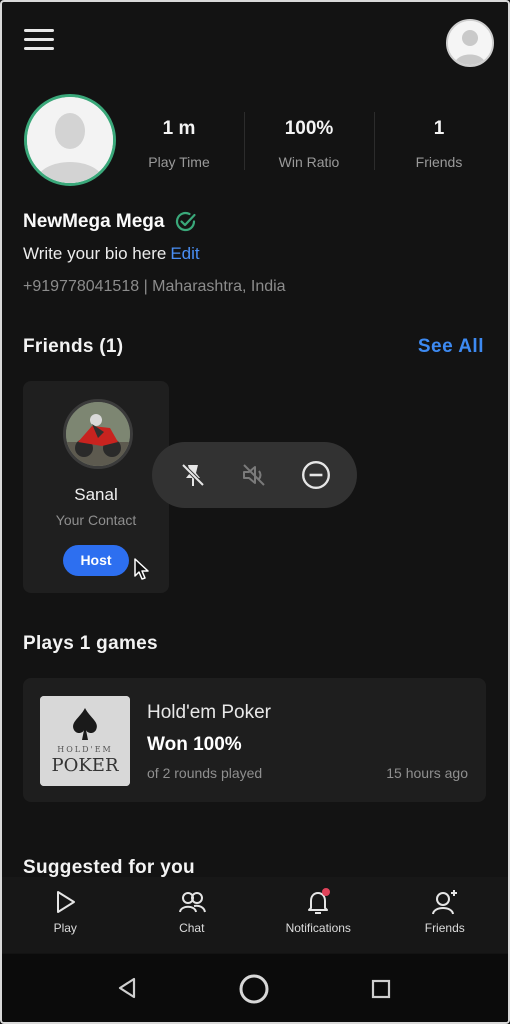 The image size is (510, 1024). What do you see at coordinates (192, 902) in the screenshot?
I see `chat-icon` at bounding box center [192, 902].